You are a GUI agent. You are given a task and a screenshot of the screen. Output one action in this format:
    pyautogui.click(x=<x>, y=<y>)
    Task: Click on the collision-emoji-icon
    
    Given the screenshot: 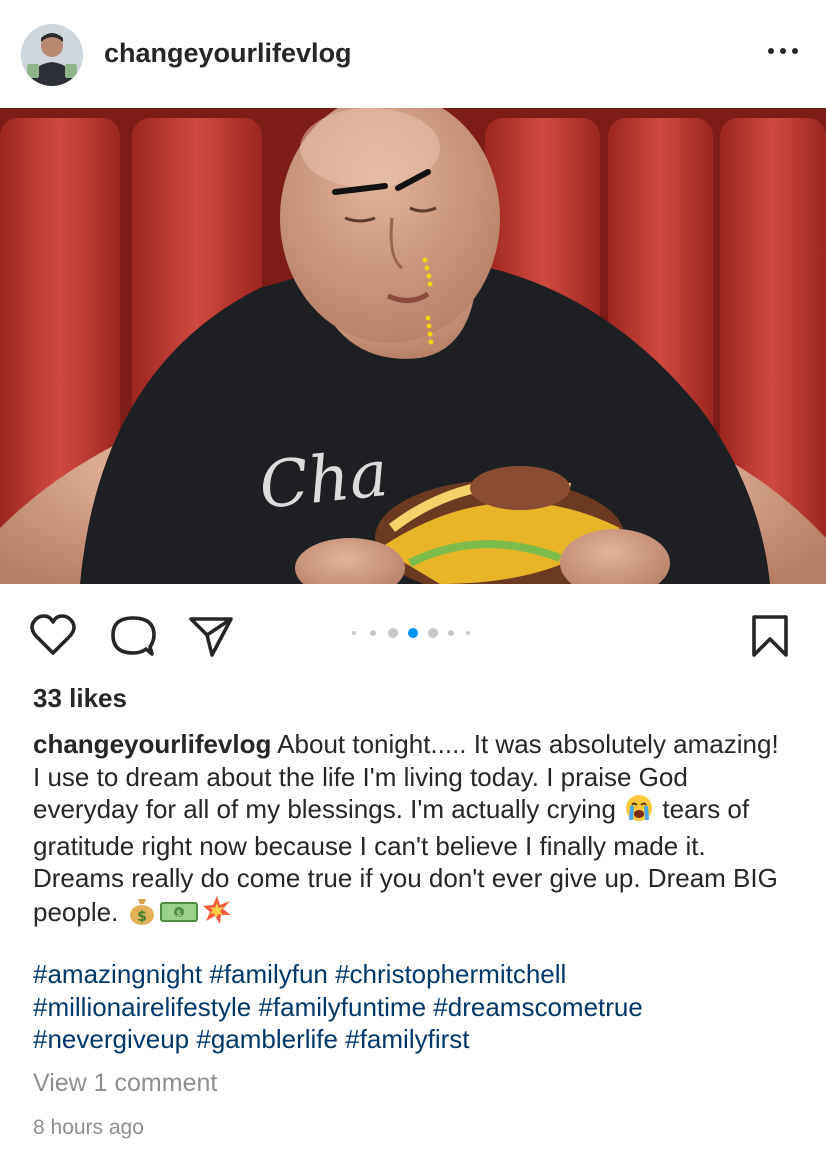 What is the action you would take?
    pyautogui.click(x=217, y=914)
    